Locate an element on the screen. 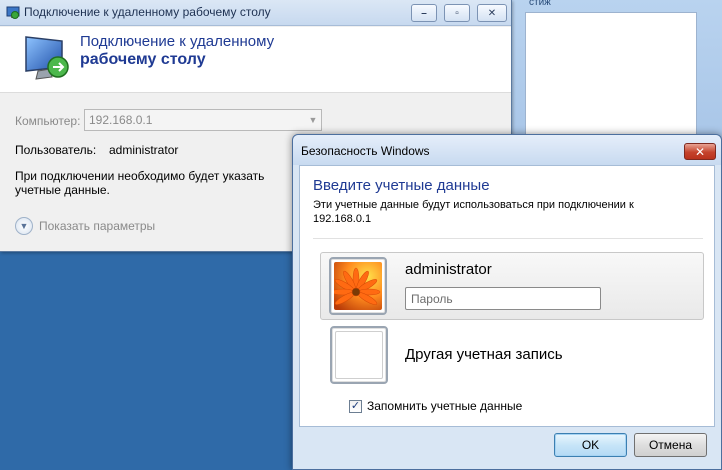 Image resolution: width=722 pixels, height=470 pixels. computer-combobox: 192.168.0.1 ▼ is located at coordinates (203, 120).